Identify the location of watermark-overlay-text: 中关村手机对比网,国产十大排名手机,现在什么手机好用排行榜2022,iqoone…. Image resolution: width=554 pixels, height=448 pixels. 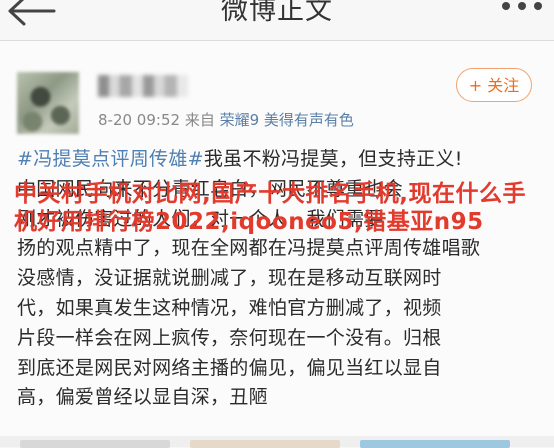
(270, 208).